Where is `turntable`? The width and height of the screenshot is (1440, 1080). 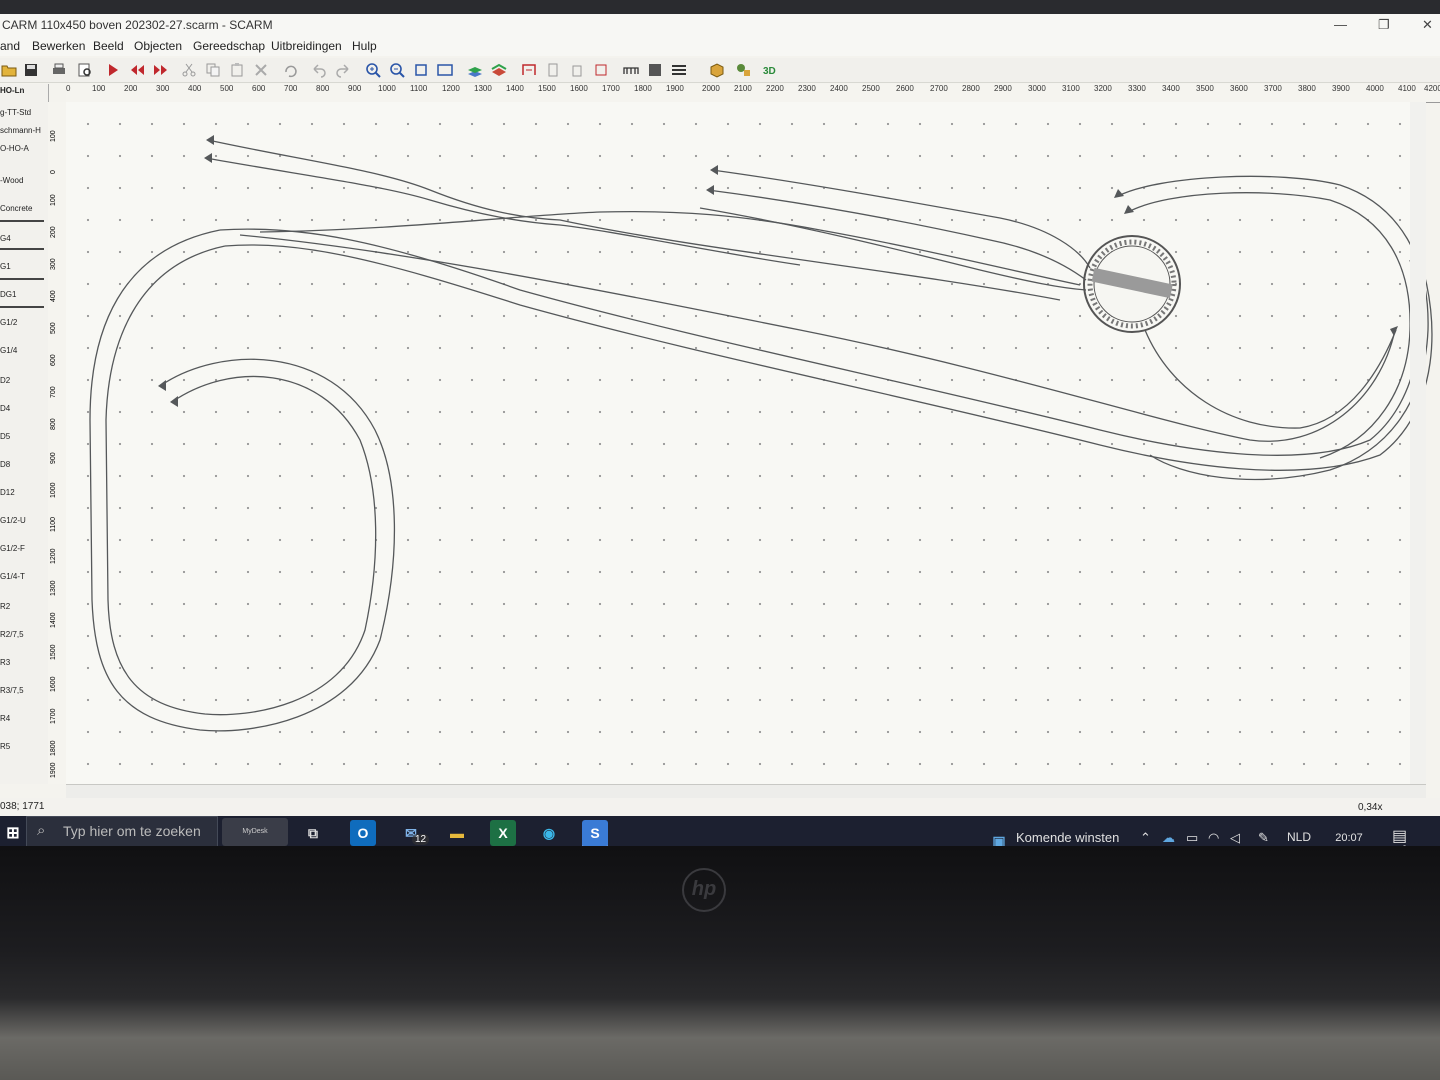
turntable is located at coordinates (1132, 284).